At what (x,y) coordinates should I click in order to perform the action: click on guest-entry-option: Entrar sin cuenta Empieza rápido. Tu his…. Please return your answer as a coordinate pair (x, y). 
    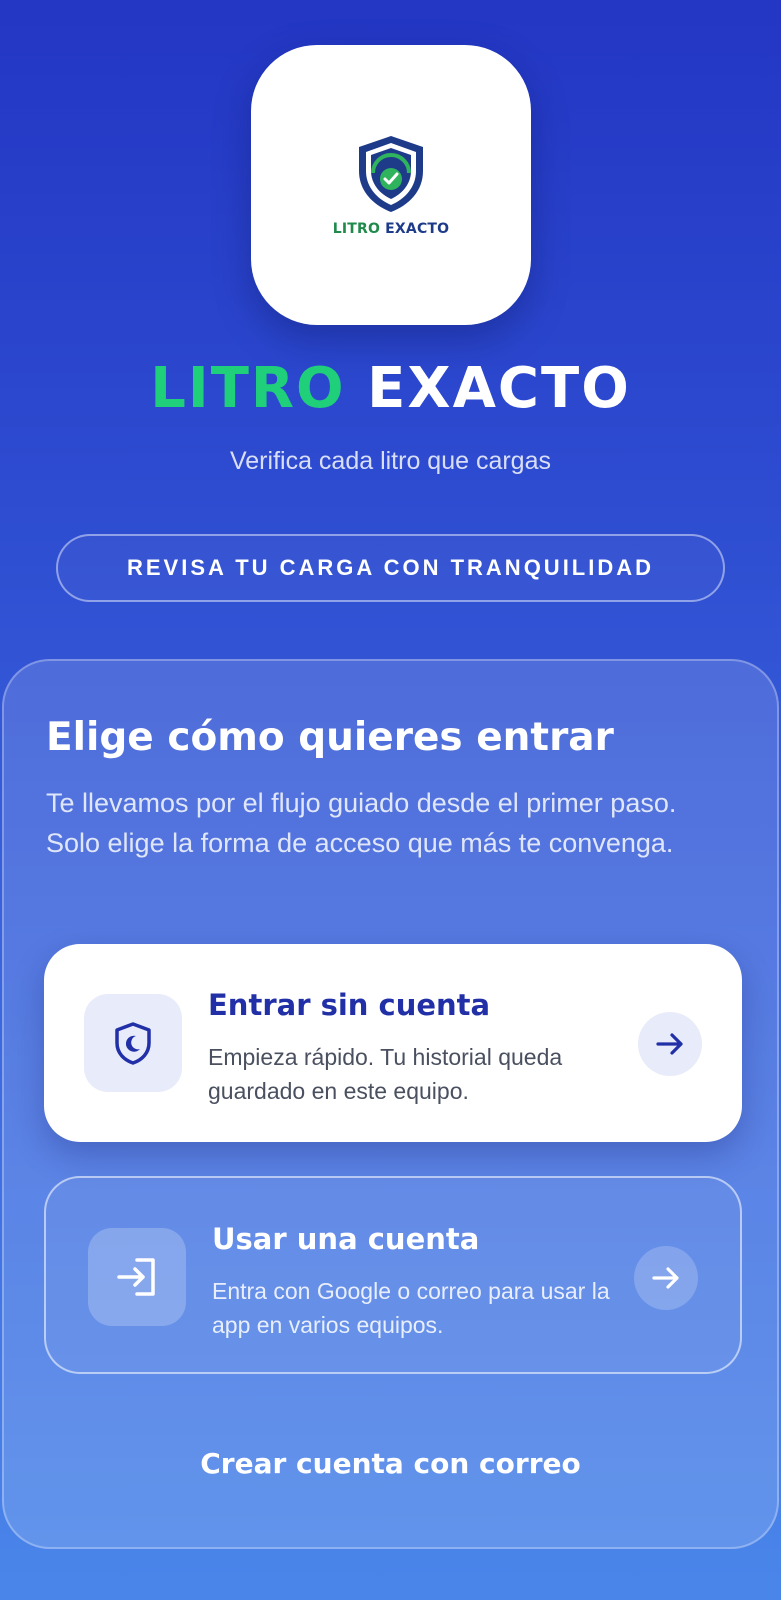
    Looking at the image, I should click on (393, 1043).